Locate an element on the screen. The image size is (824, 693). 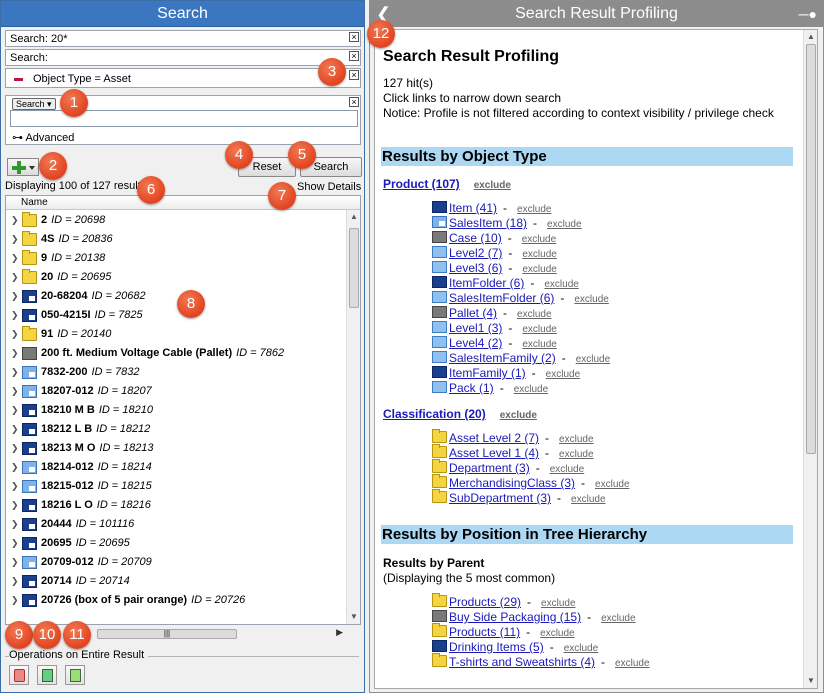
tree-row: ❯ 18207-012 ID = 18207 is located at coordinates (176, 391).